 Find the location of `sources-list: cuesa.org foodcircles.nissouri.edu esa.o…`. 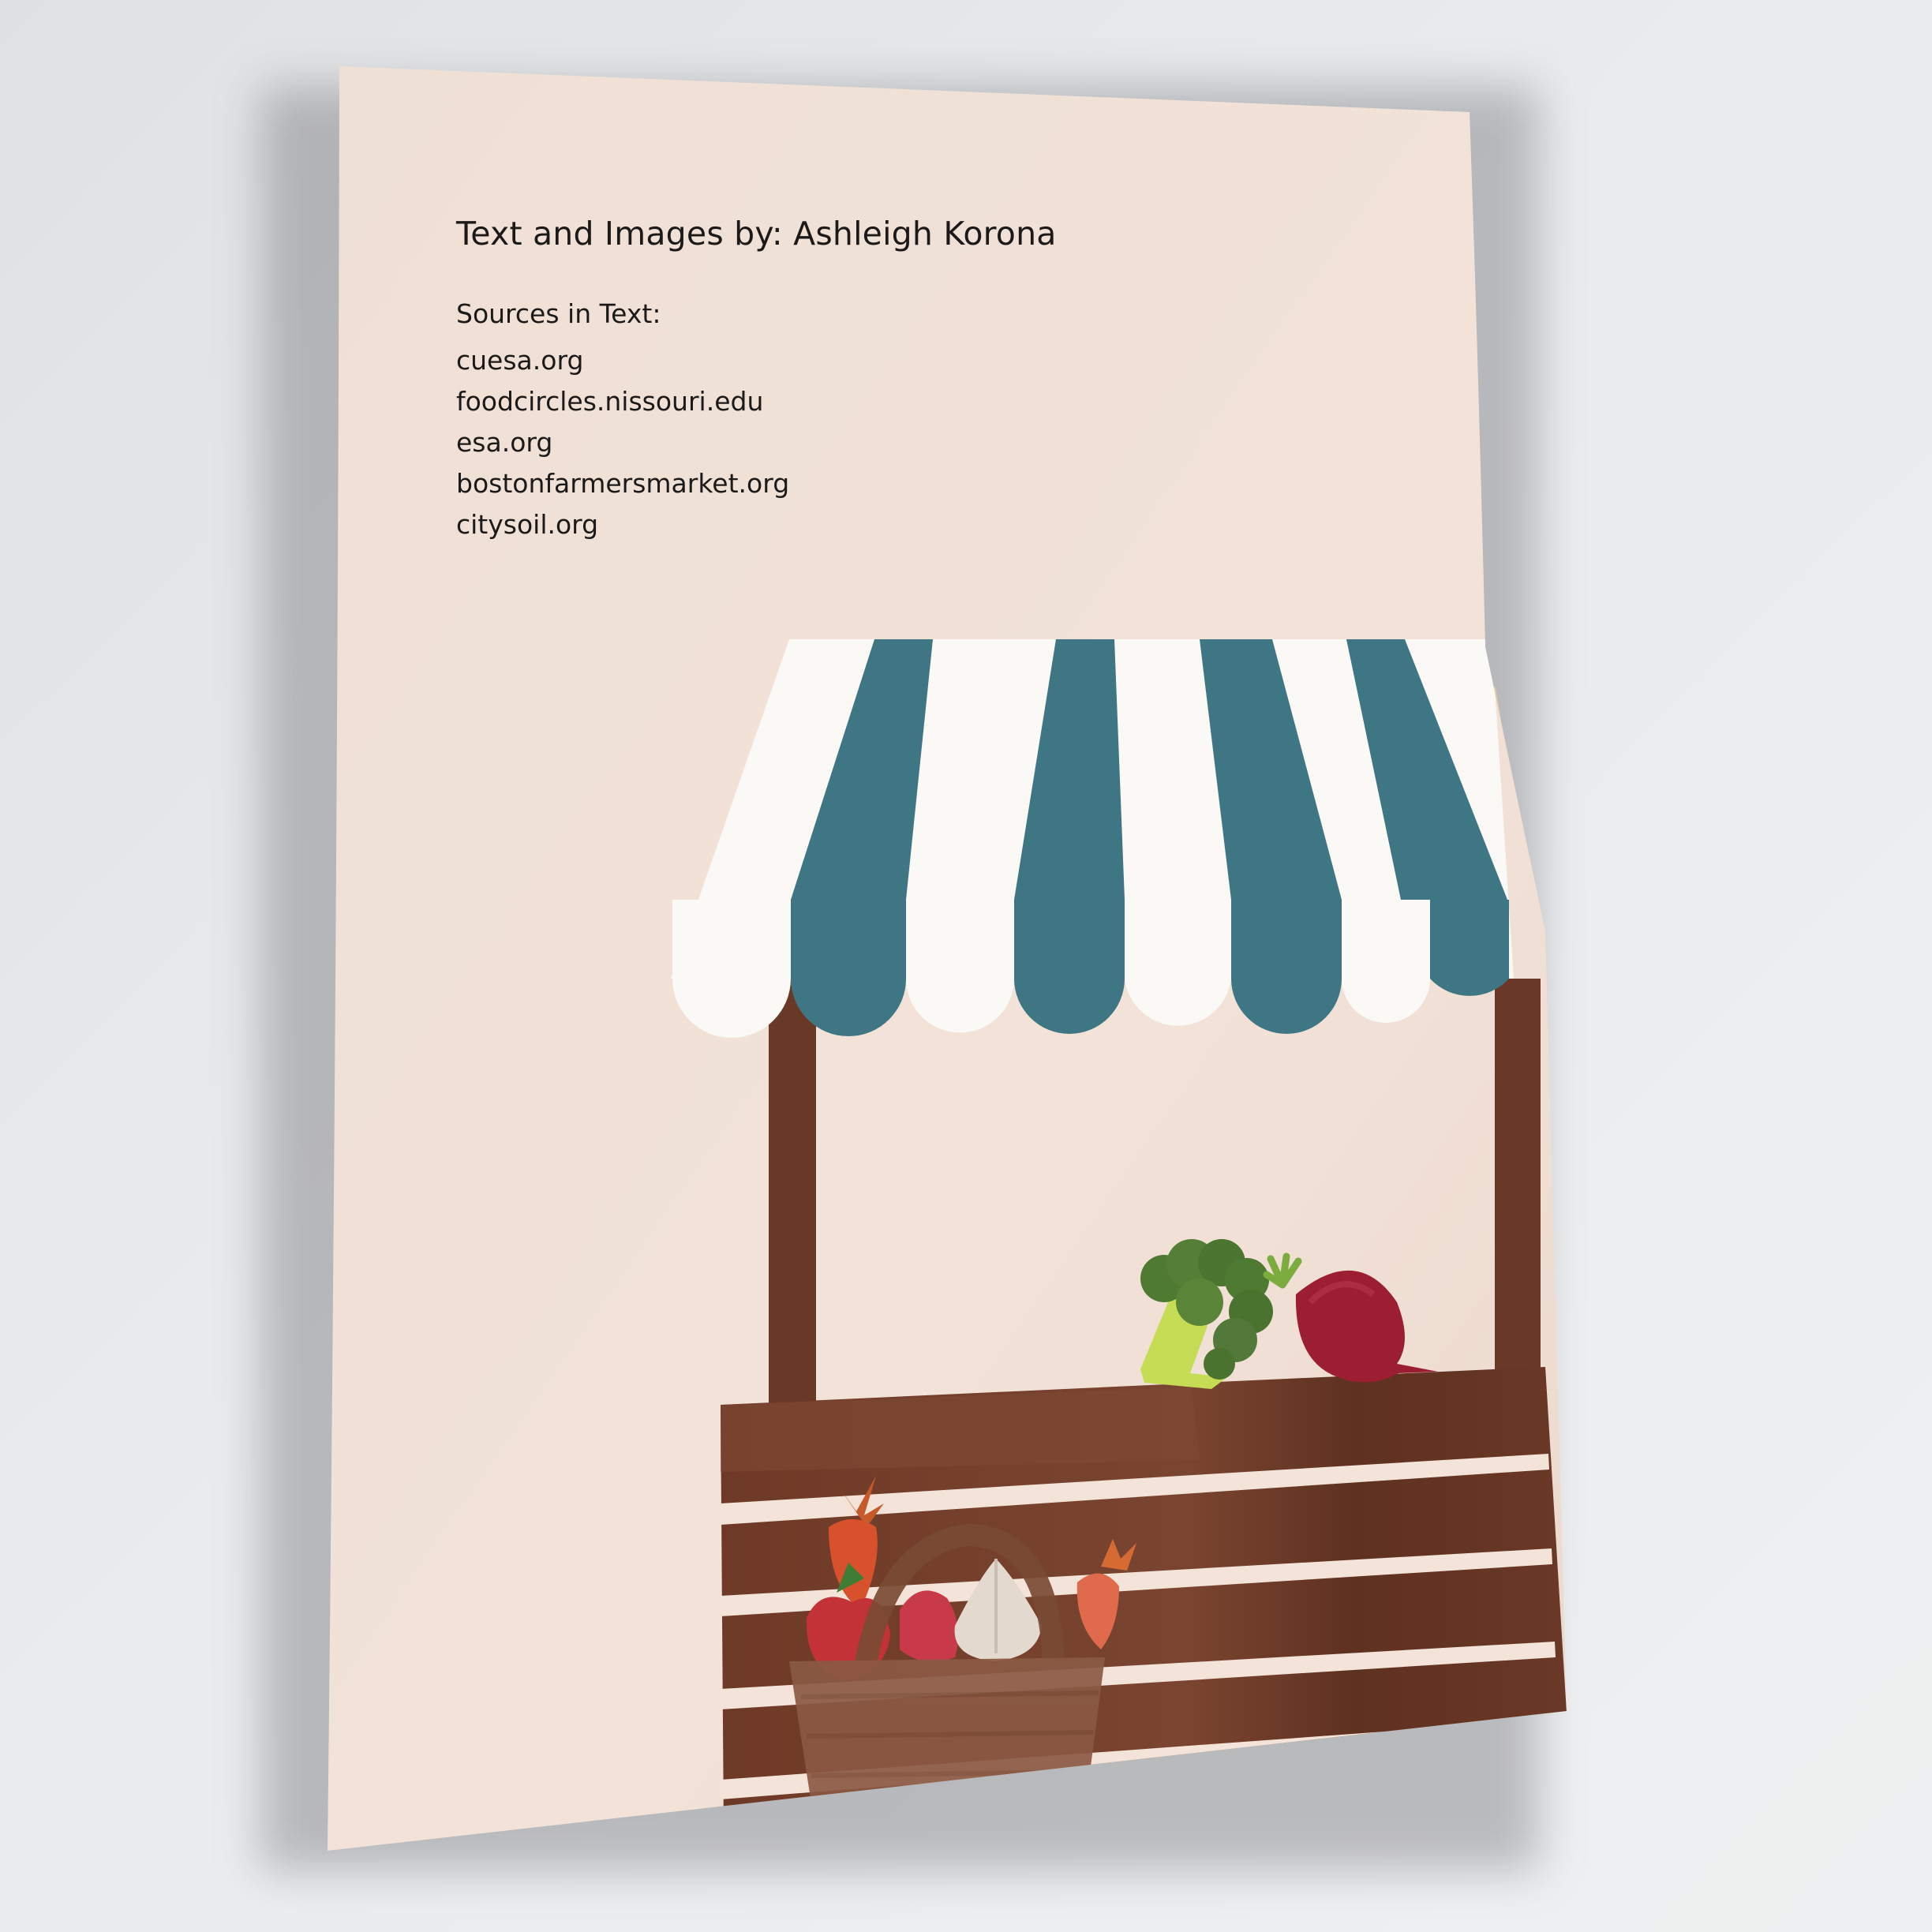

sources-list: cuesa.org foodcircles.nissouri.edu esa.o… is located at coordinates (756, 442).